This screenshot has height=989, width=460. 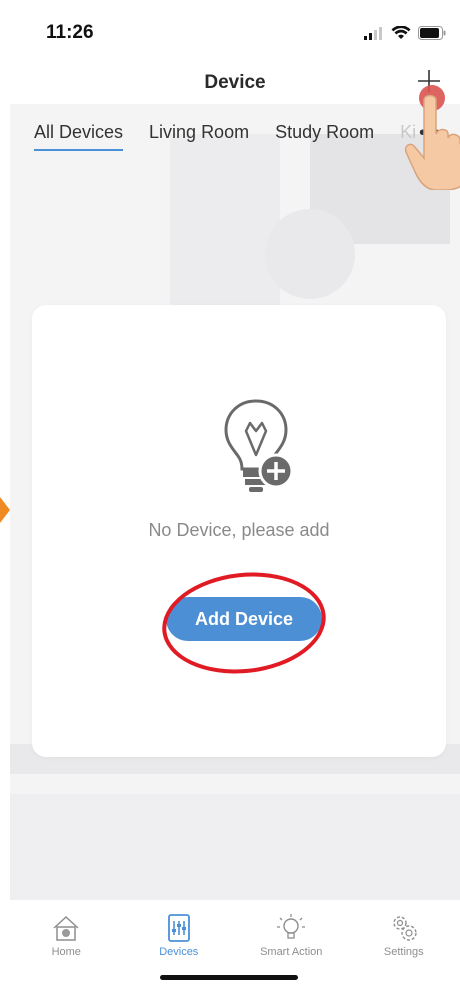 What do you see at coordinates (405, 928) in the screenshot?
I see `settings-icon` at bounding box center [405, 928].